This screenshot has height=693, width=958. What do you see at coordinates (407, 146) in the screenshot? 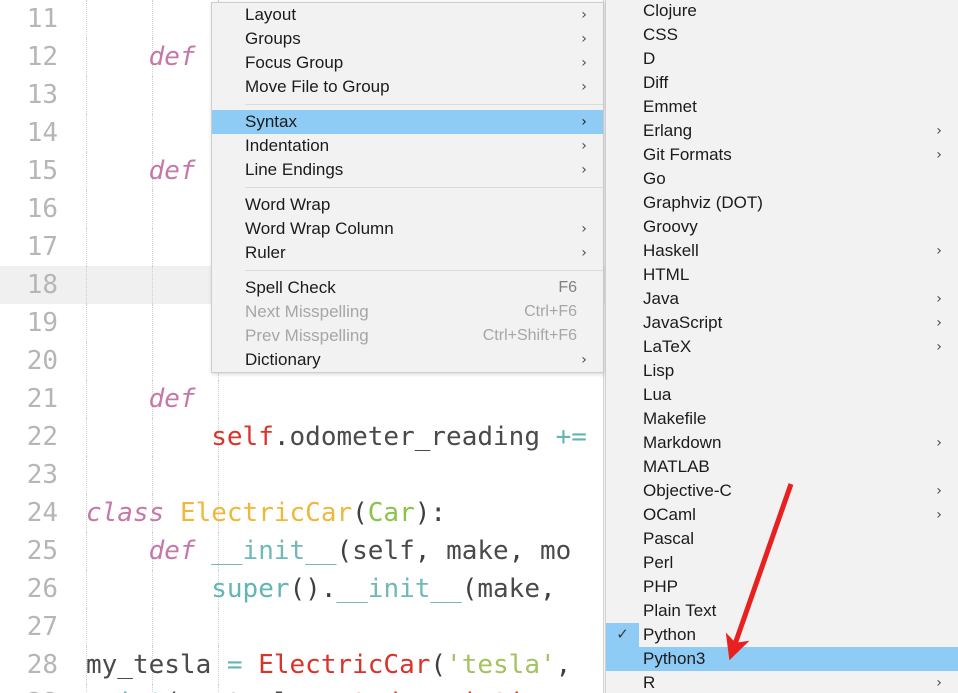
I see `menu-item-indentation: Indentation ›` at bounding box center [407, 146].